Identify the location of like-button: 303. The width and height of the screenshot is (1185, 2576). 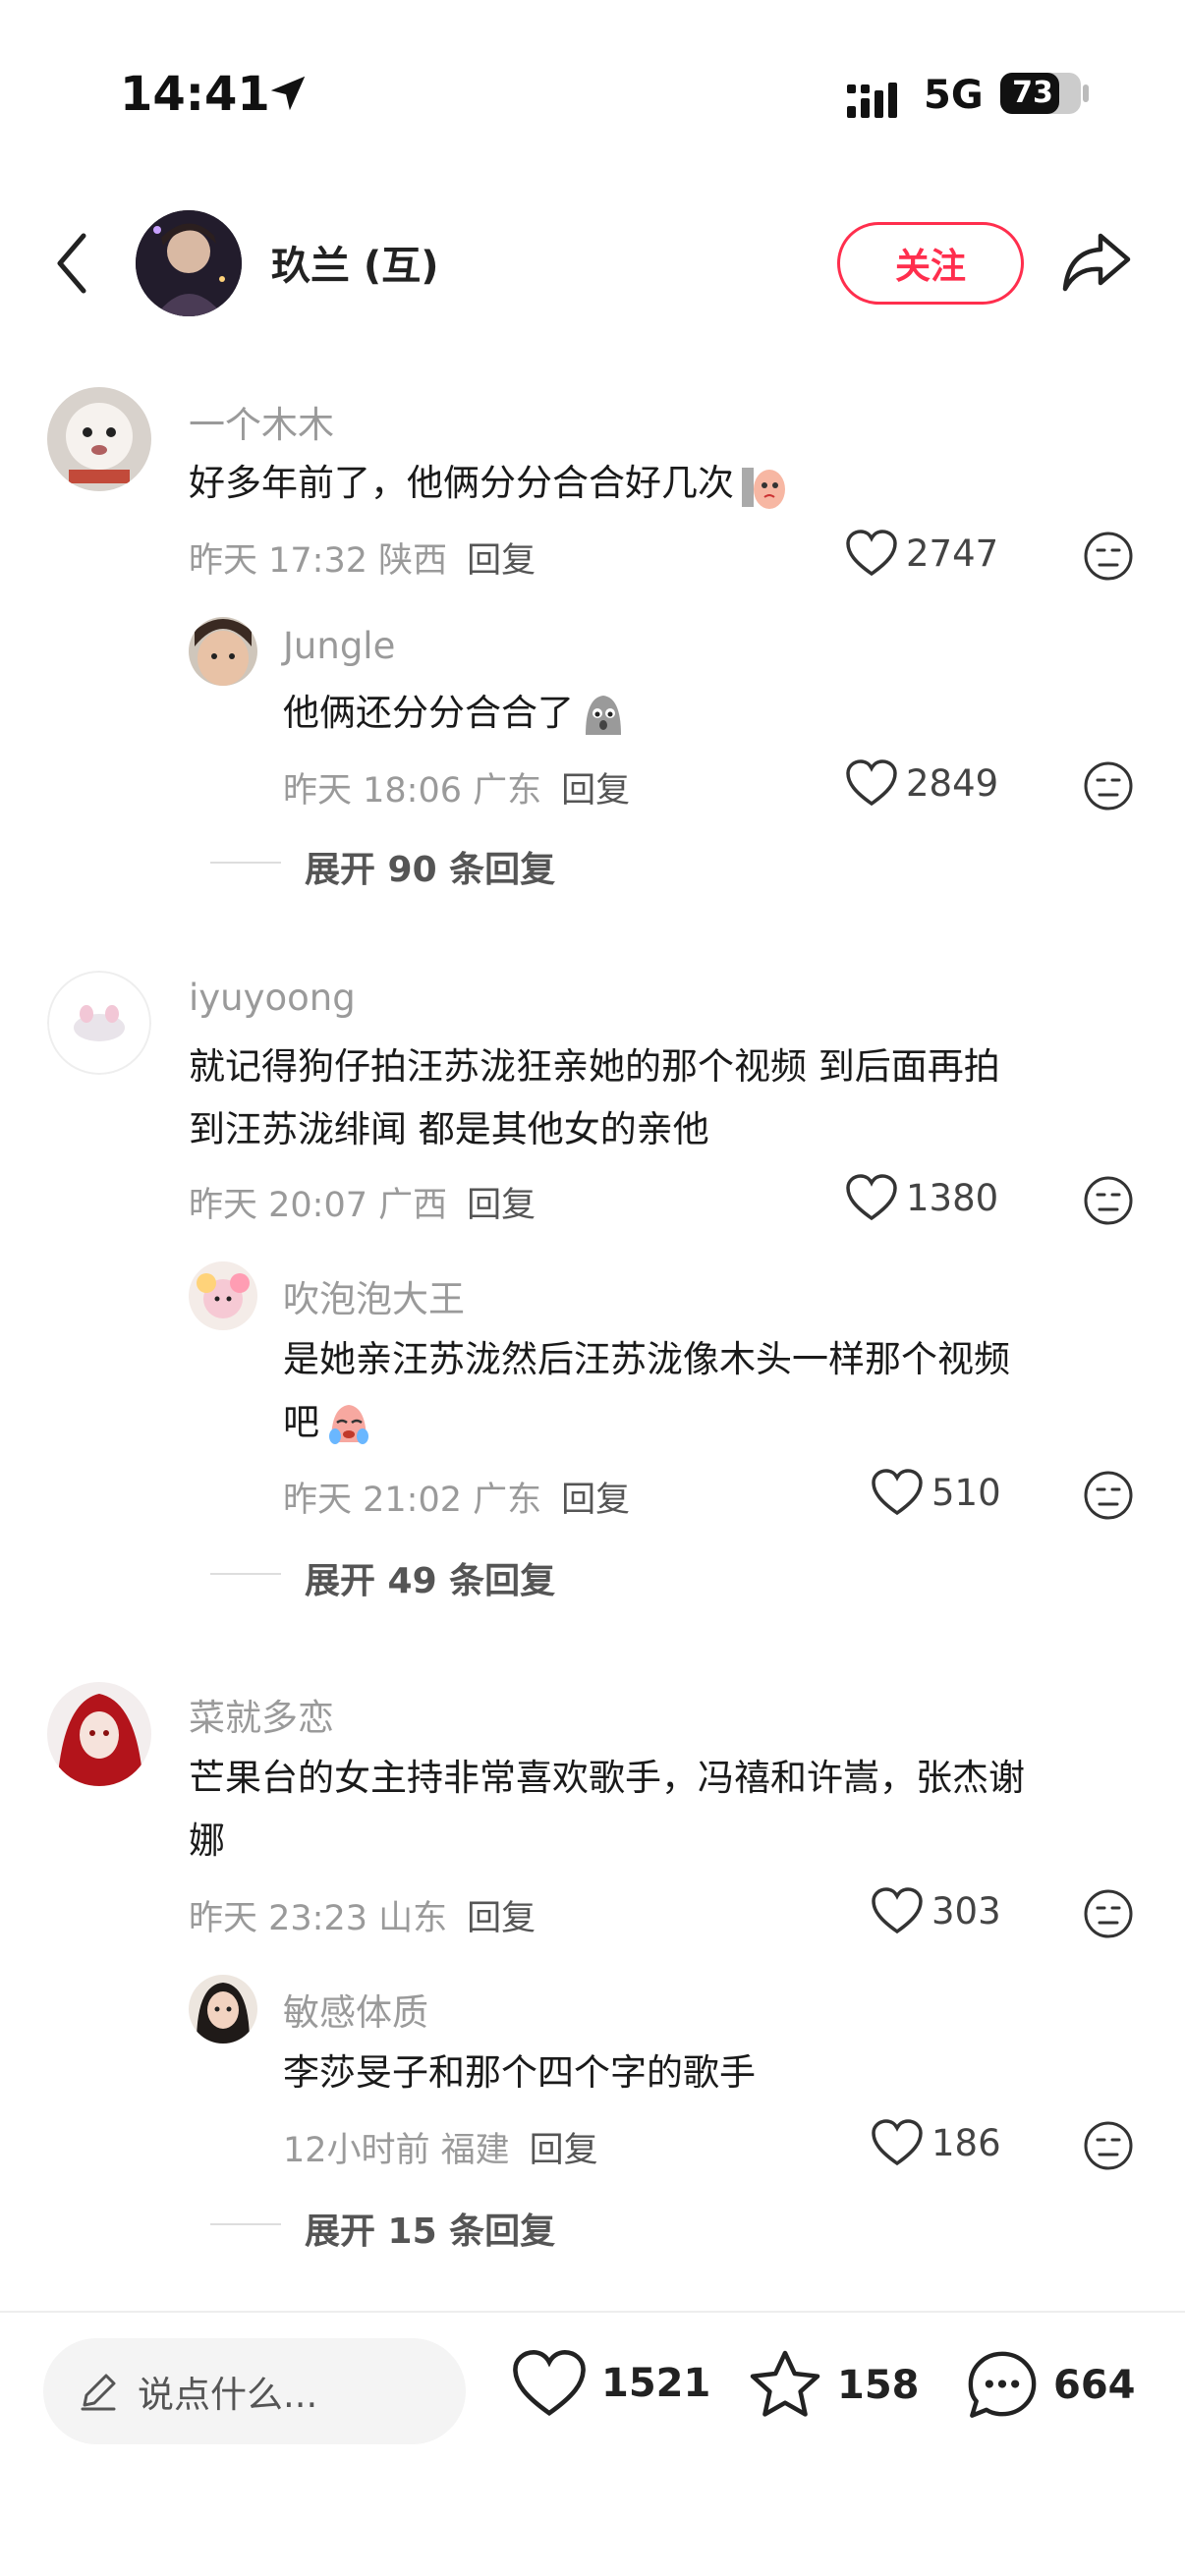
(936, 1910).